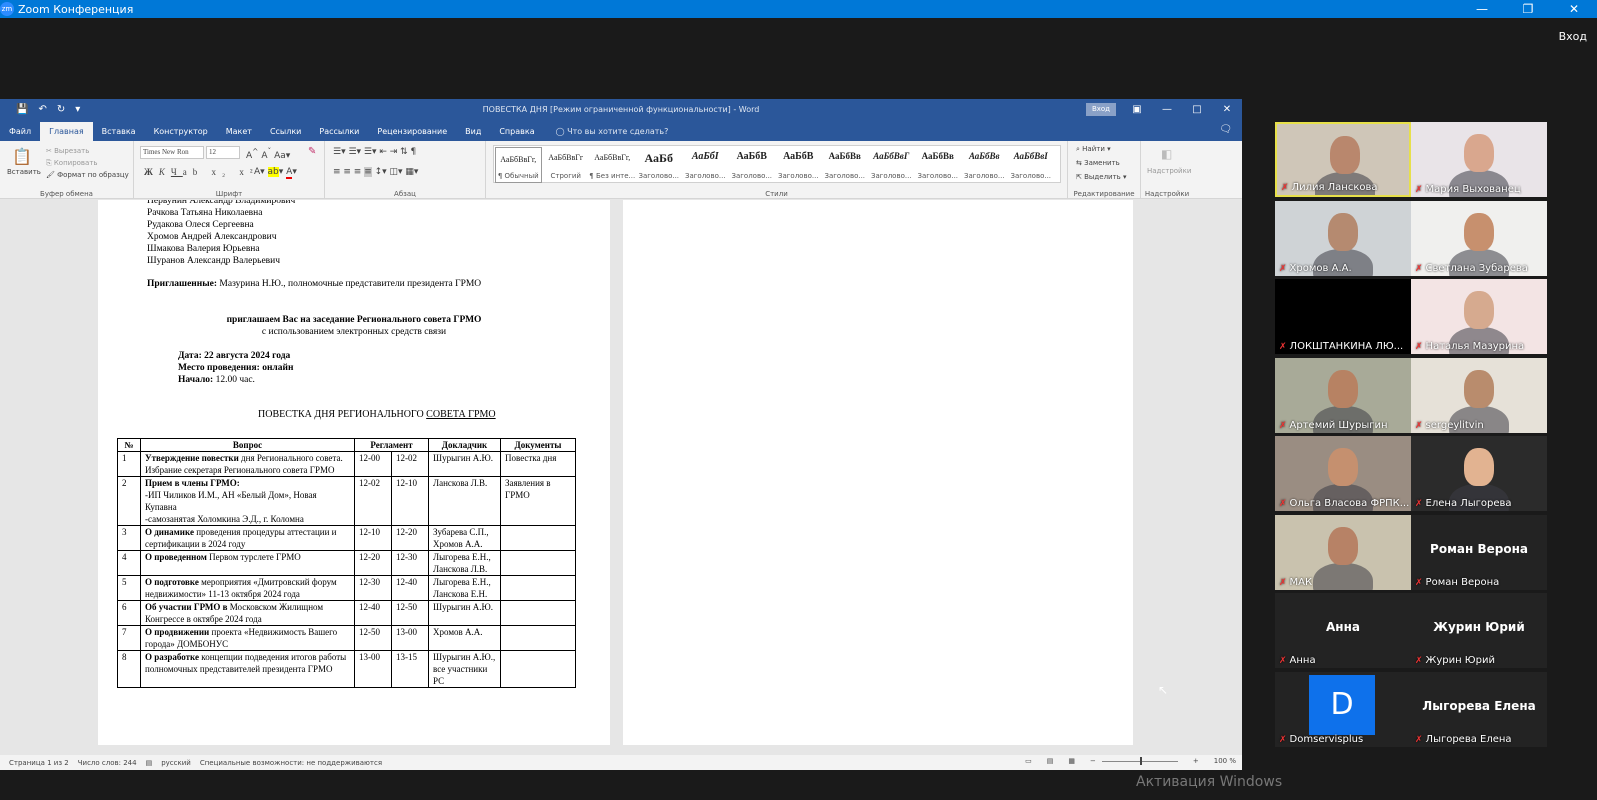  I want to click on cell-t1: 12-20, so click(373, 563).